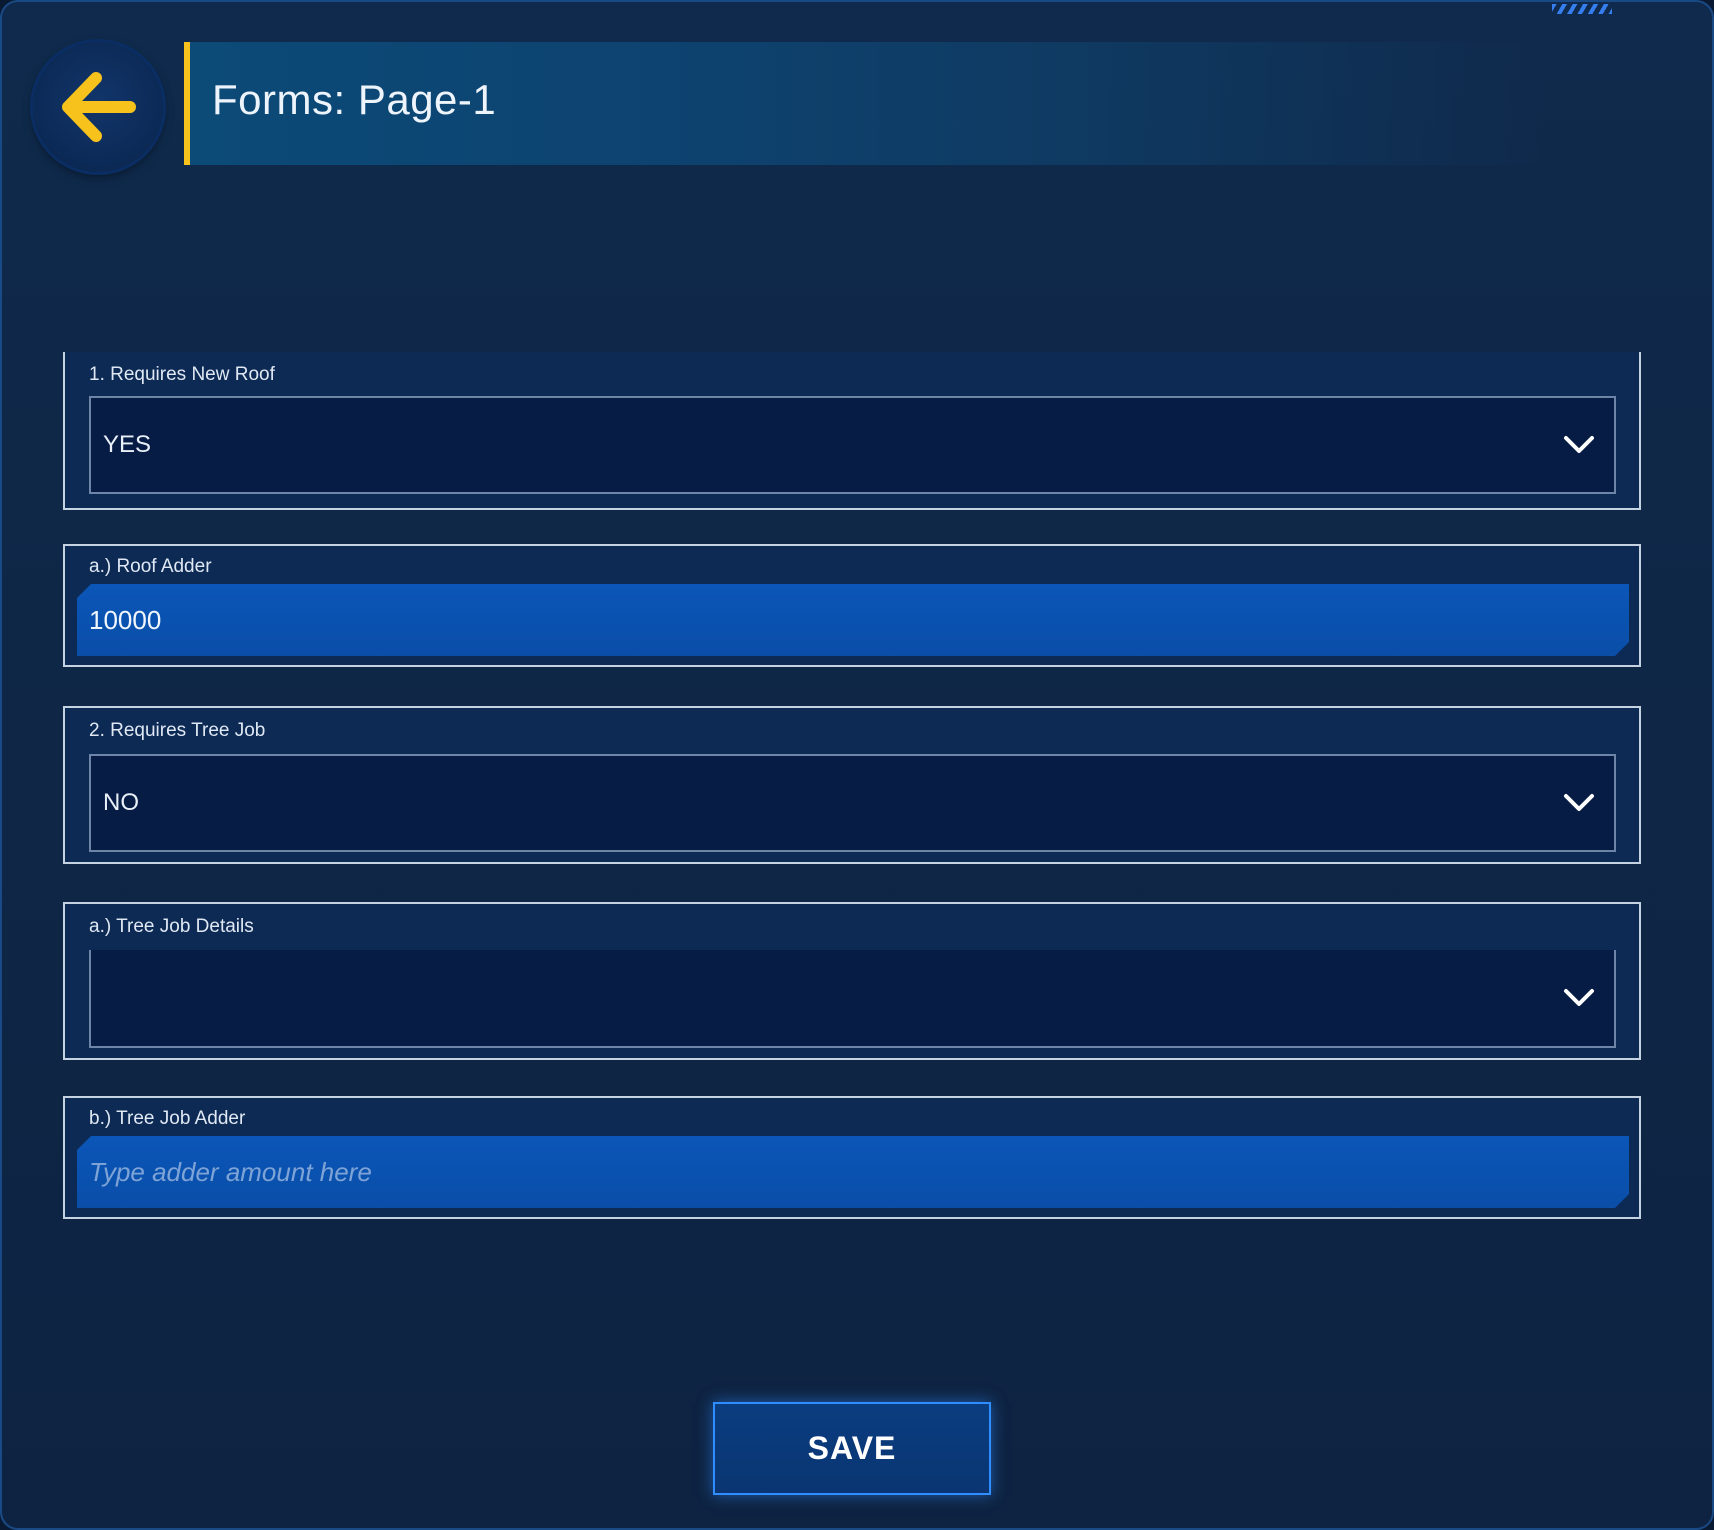  I want to click on select-value: YES, so click(127, 444).